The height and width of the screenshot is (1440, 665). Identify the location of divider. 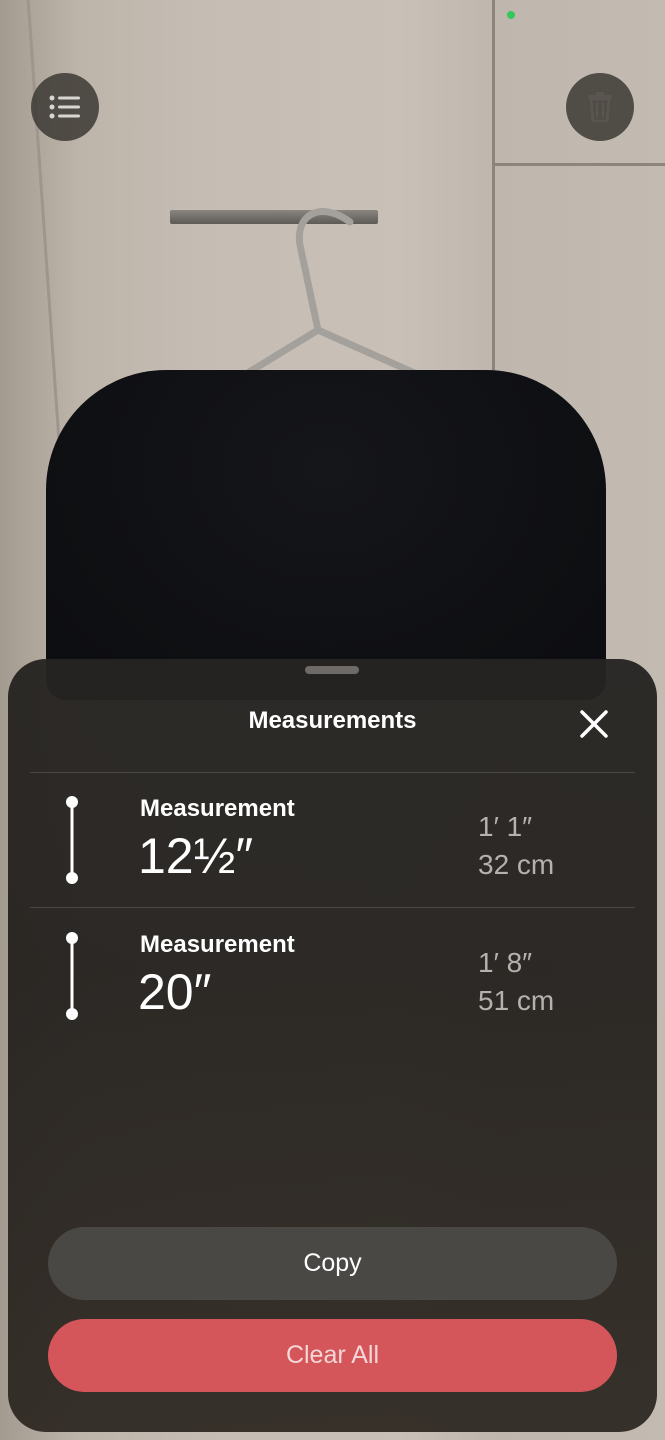
(332, 907).